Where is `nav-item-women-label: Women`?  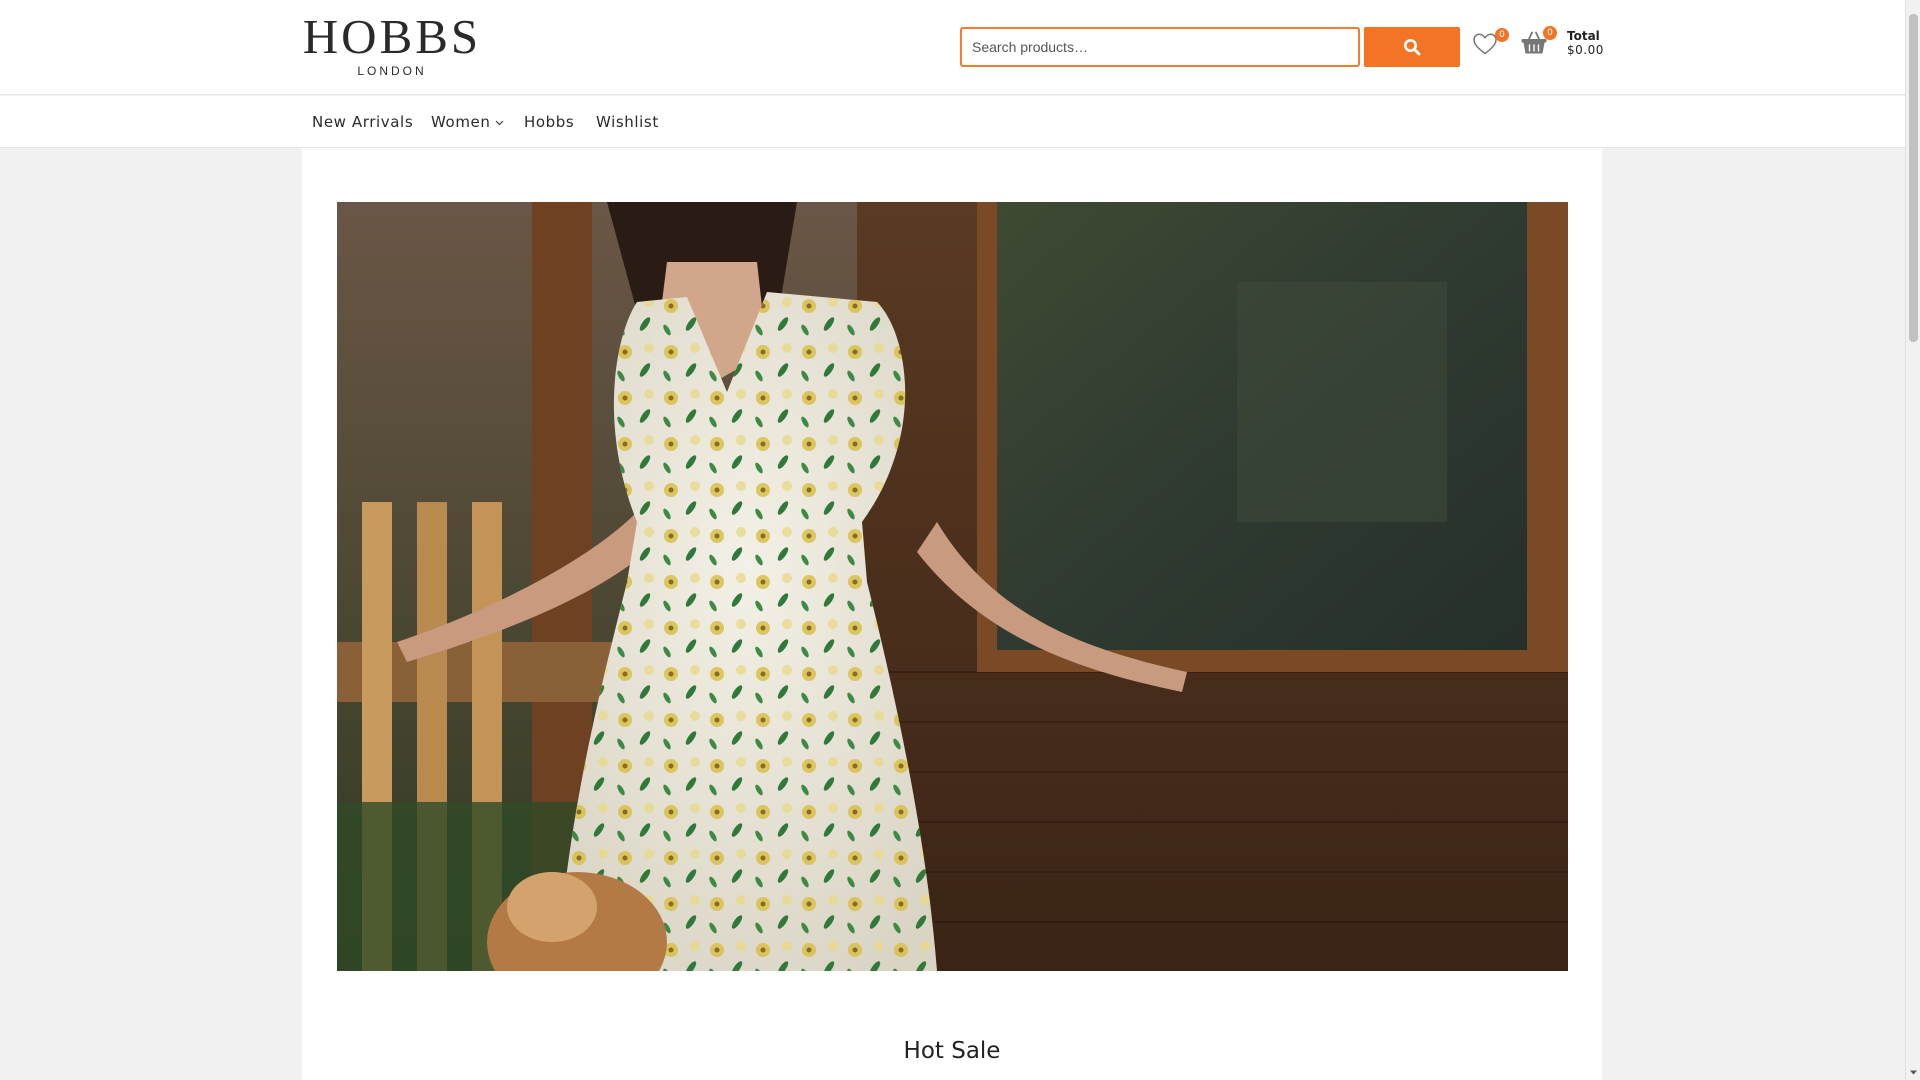 nav-item-women-label: Women is located at coordinates (461, 122).